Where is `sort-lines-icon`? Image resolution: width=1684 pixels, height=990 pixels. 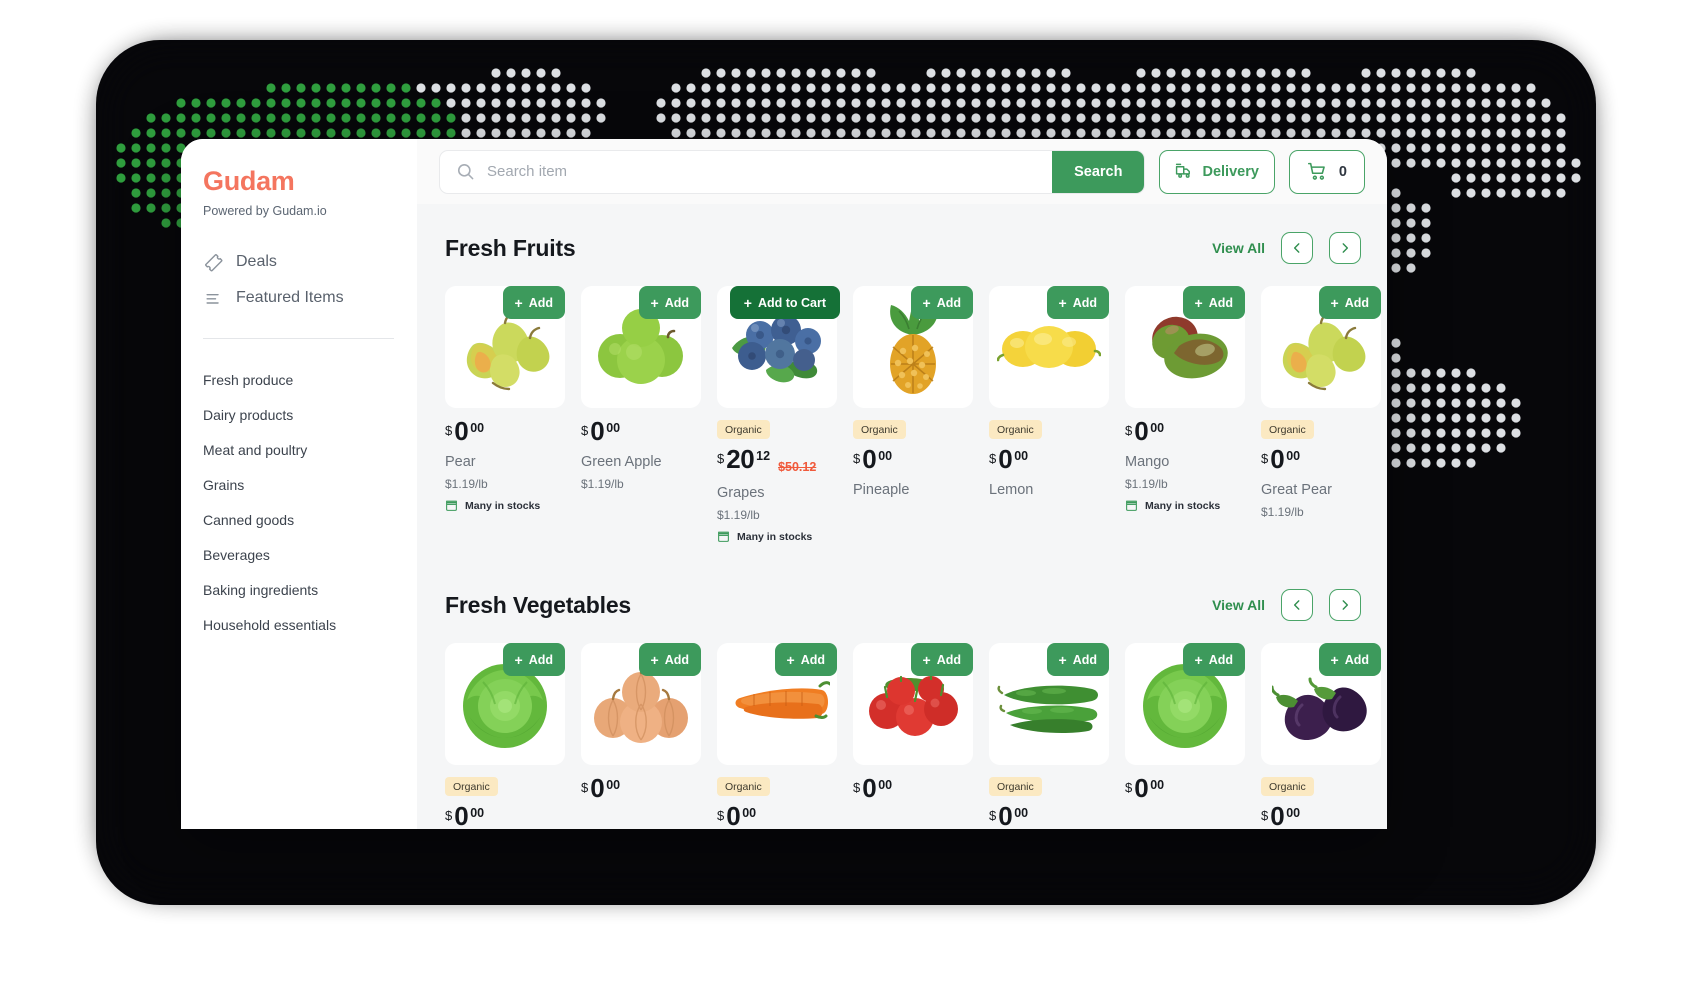 sort-lines-icon is located at coordinates (213, 298).